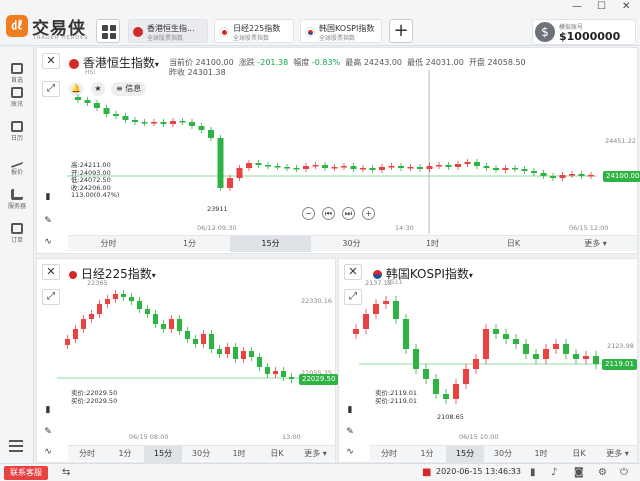  I want to click on market-tab-hsi: 香港恒生指... 全球股票指数, so click(168, 31).